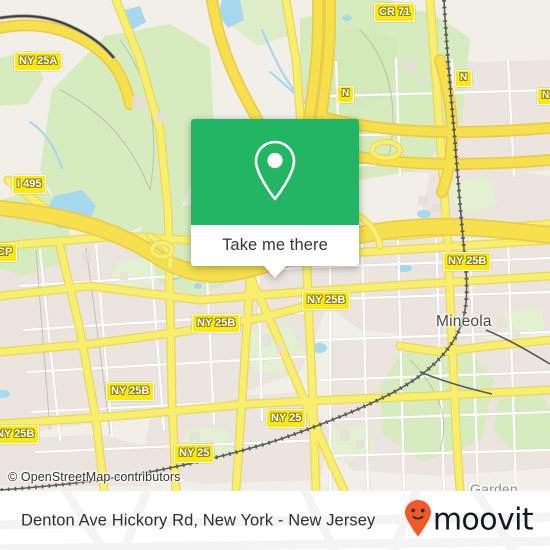 This screenshot has width=550, height=550. I want to click on road-shield: CR 71, so click(395, 12).